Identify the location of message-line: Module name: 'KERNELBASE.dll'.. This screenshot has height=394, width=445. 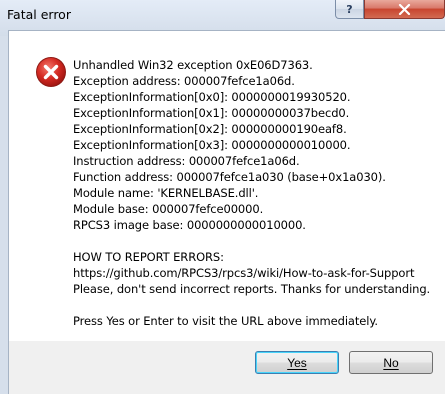
(166, 193).